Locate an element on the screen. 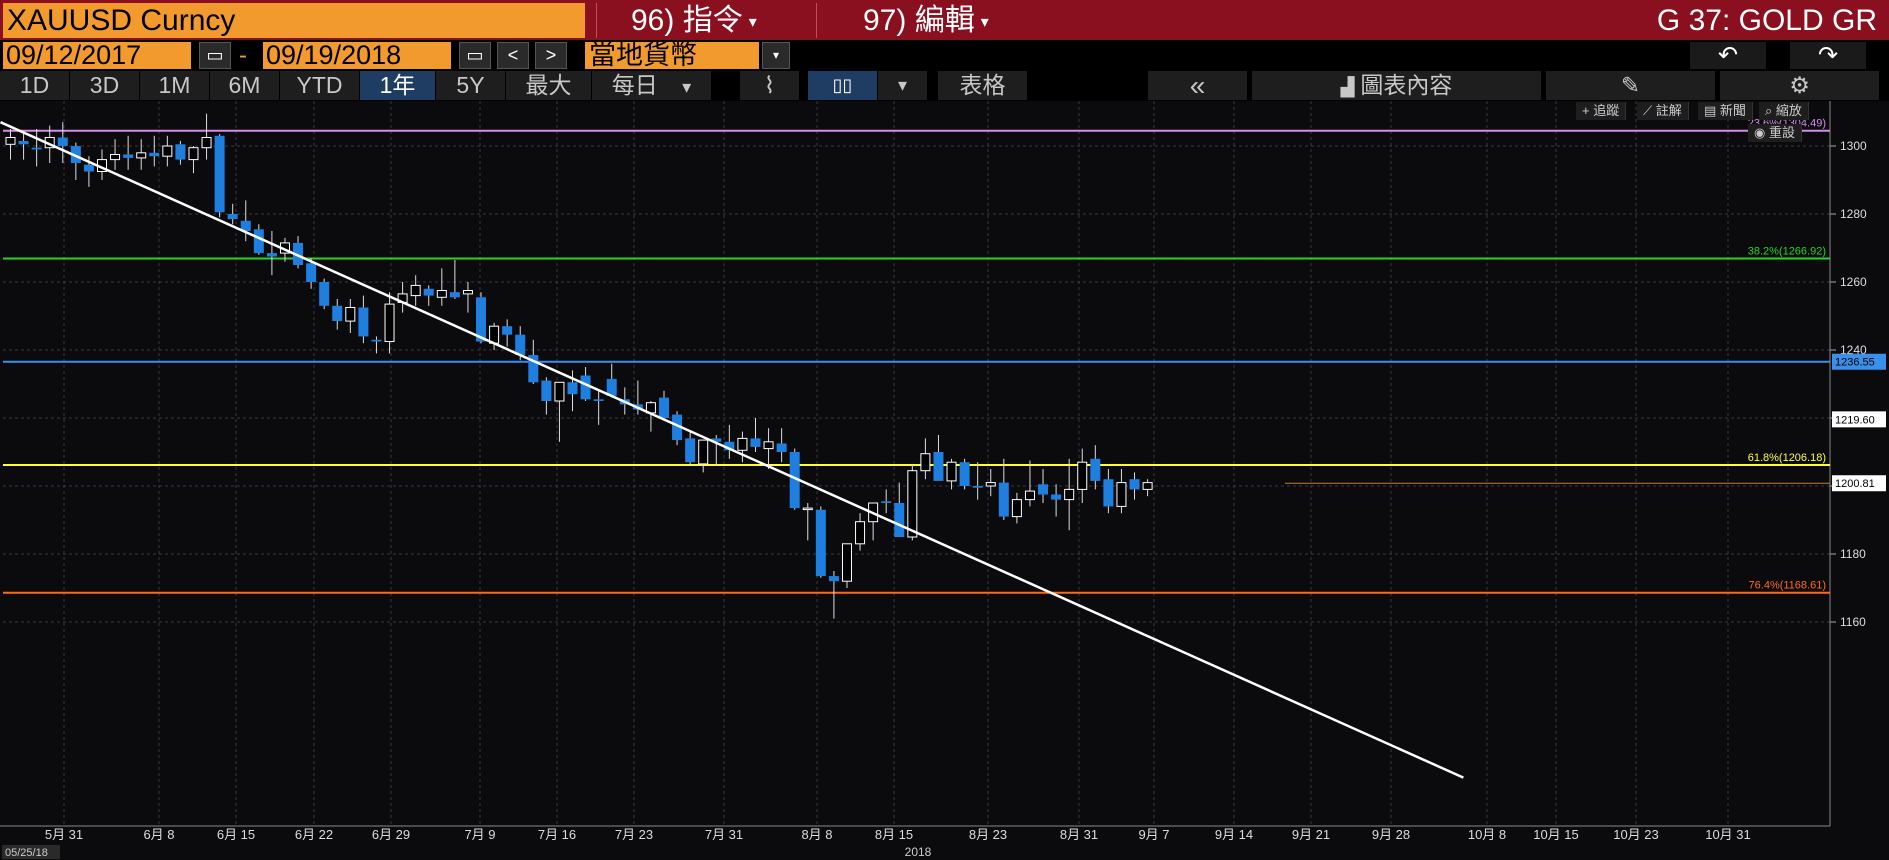 Image resolution: width=1889 pixels, height=860 pixels. fib-level-label: 61.8%(1206.18) is located at coordinates (1787, 458).